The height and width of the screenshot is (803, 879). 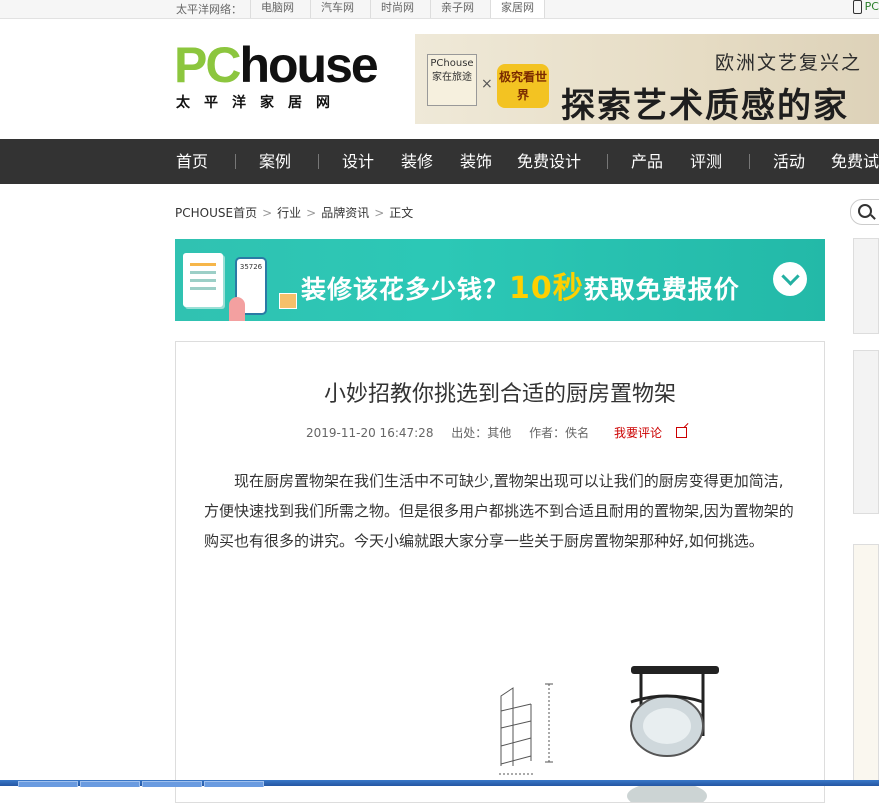 I want to click on phone-icon, so click(x=857, y=7).